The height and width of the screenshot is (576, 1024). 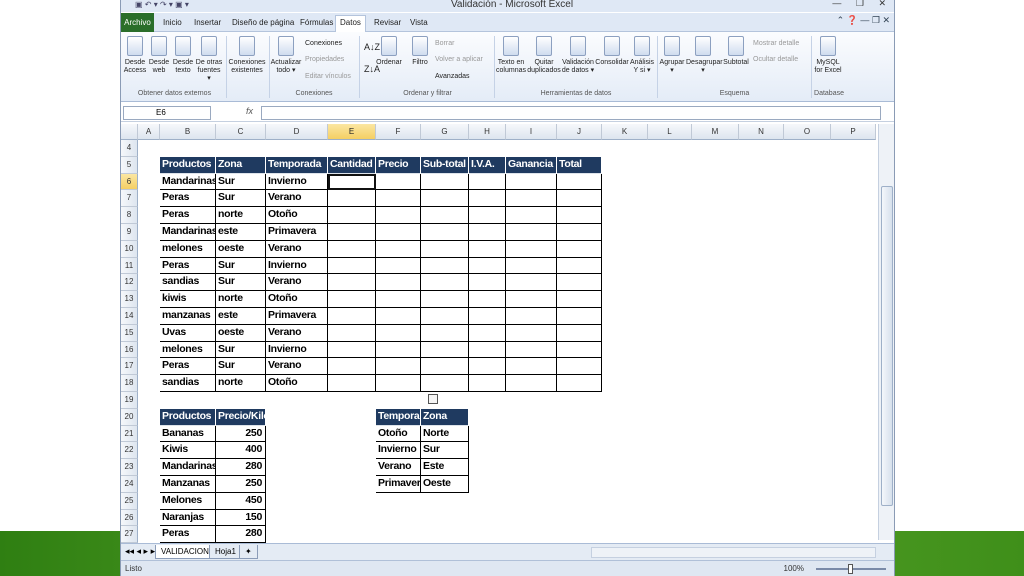 What do you see at coordinates (129, 467) in the screenshot?
I see `row-header: 23` at bounding box center [129, 467].